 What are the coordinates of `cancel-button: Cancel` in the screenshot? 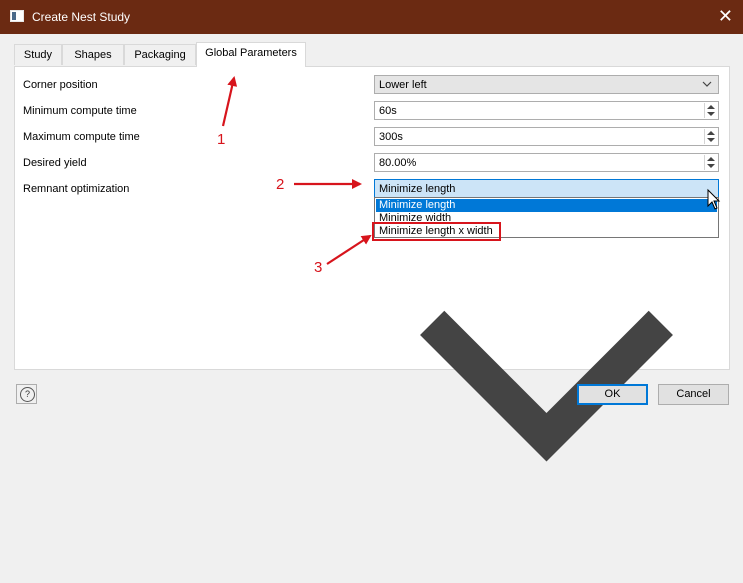 It's located at (693, 394).